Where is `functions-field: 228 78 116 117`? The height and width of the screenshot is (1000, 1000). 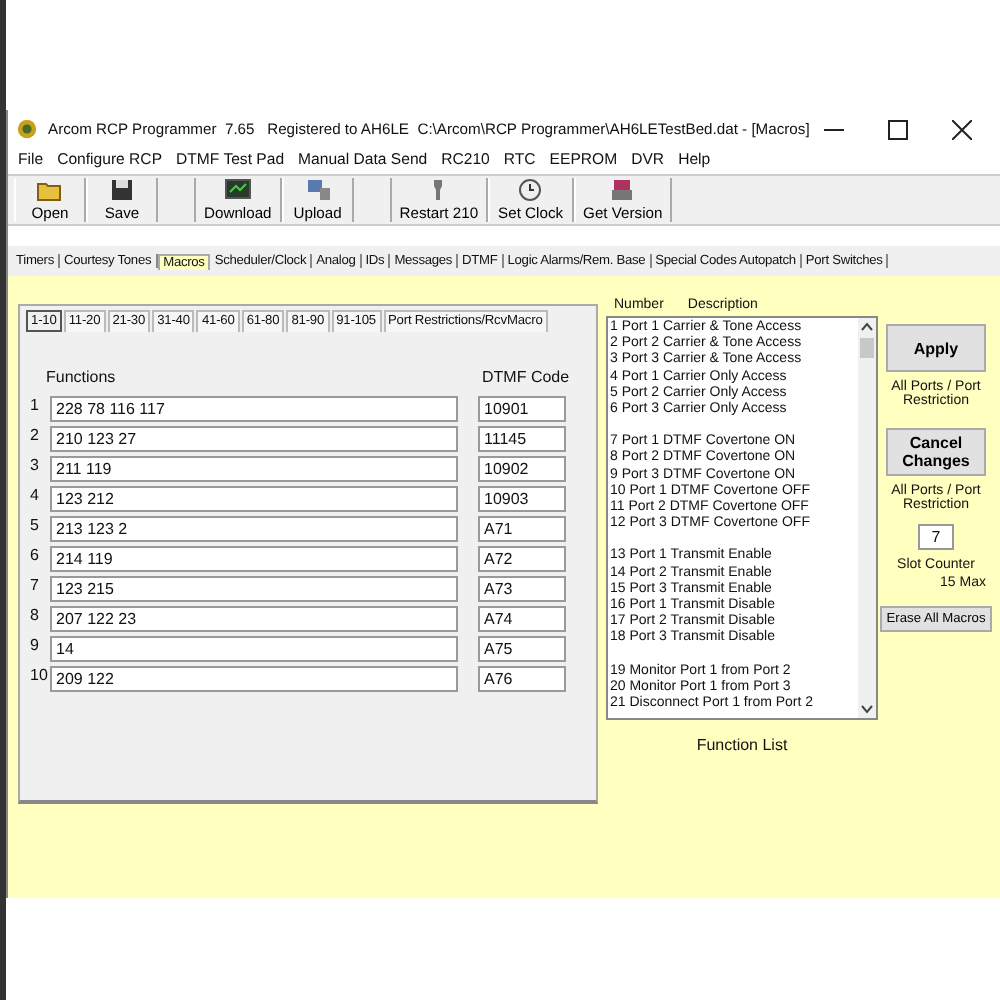
functions-field: 228 78 116 117 is located at coordinates (254, 409).